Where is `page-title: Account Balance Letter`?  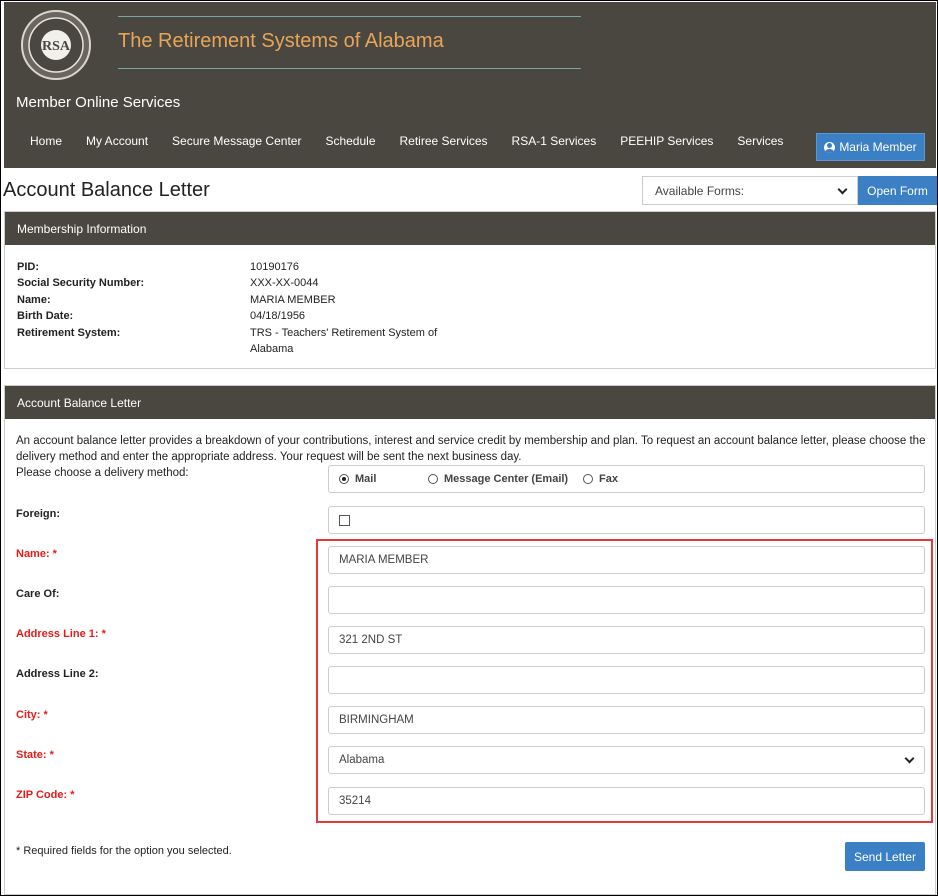 page-title: Account Balance Letter is located at coordinates (106, 190).